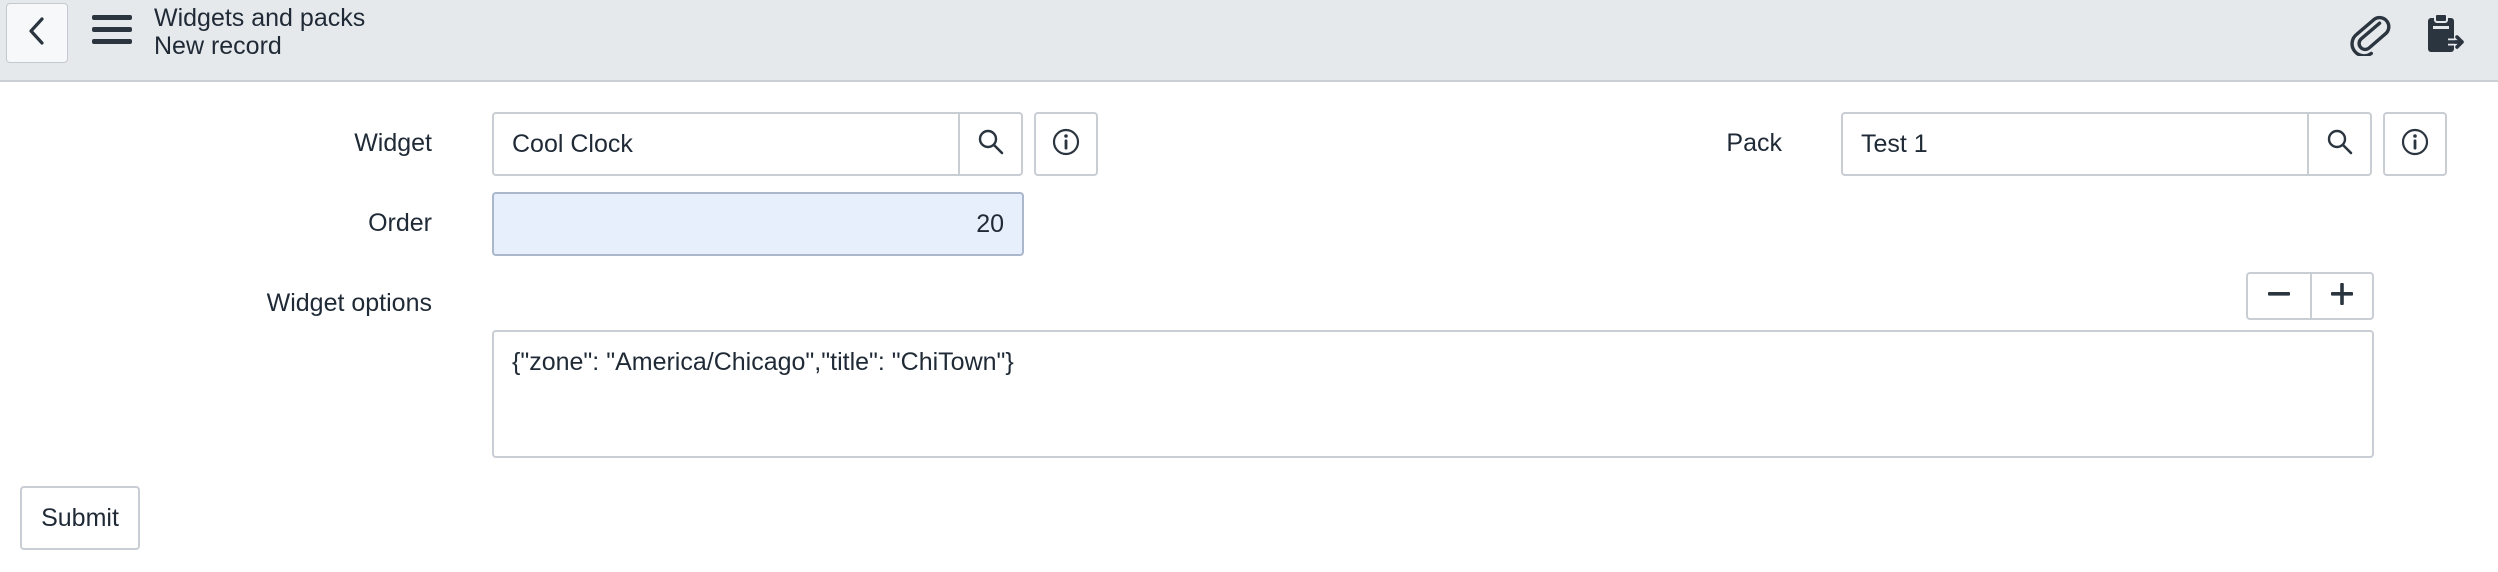 This screenshot has height=572, width=2498. I want to click on order-label: Order, so click(400, 223).